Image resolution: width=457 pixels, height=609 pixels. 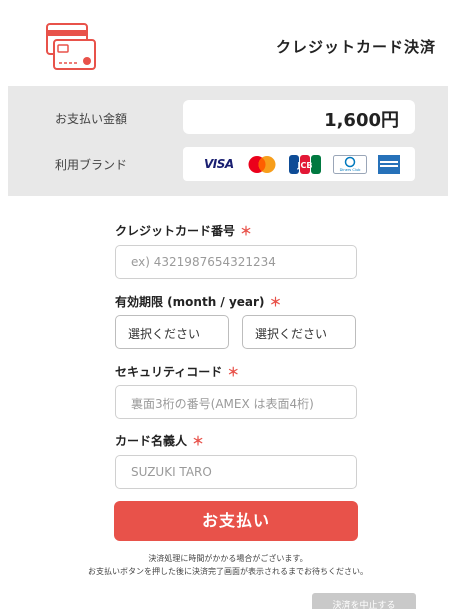 I want to click on security-code-input: 裏面3桁の番号(AMEX は表面4桁), so click(x=236, y=402).